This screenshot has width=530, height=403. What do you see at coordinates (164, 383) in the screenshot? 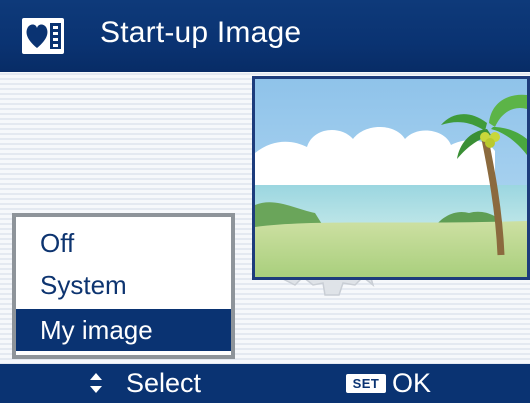
I see `select-label: Select` at bounding box center [164, 383].